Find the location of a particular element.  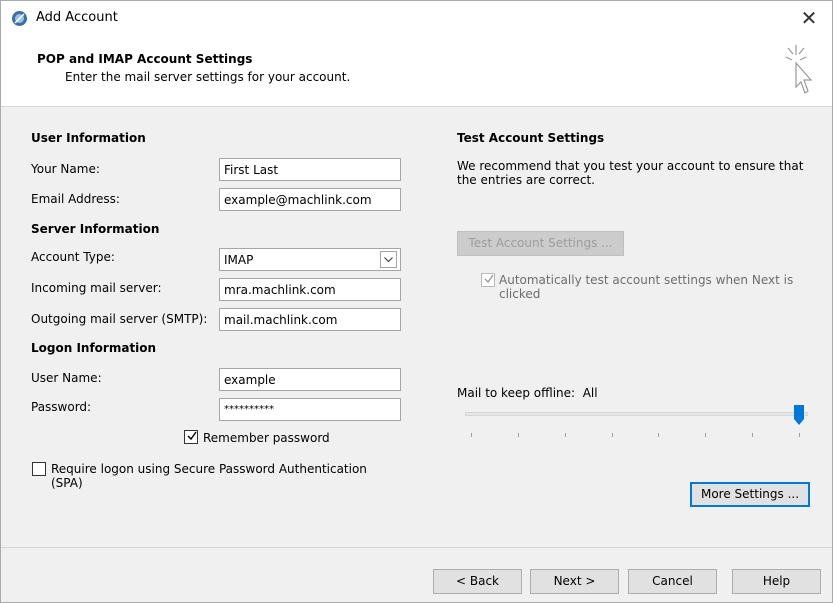

incoming-mail-server-input: mra.machlink.com is located at coordinates (310, 289).